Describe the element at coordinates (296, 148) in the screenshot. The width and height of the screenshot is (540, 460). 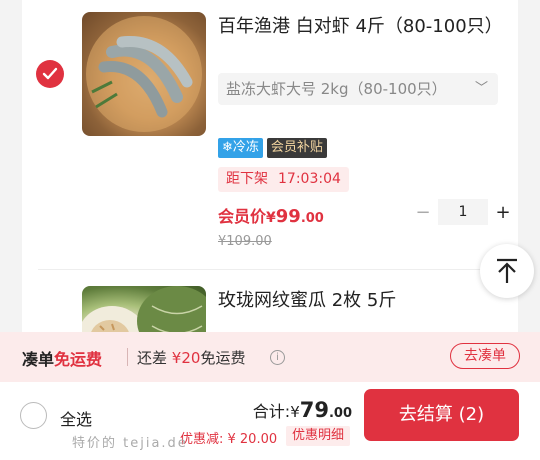
I see `member-subsidy-tag: 会员补贴` at that location.